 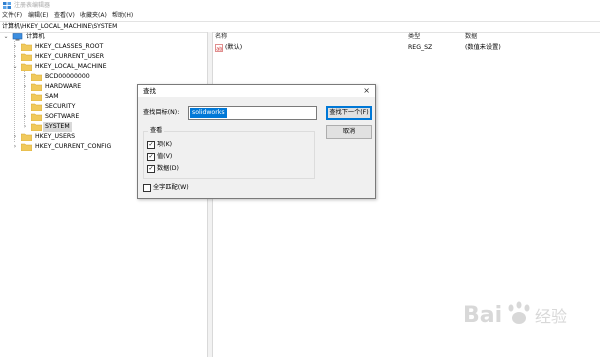 What do you see at coordinates (7, 5) in the screenshot?
I see `regedit-icon` at bounding box center [7, 5].